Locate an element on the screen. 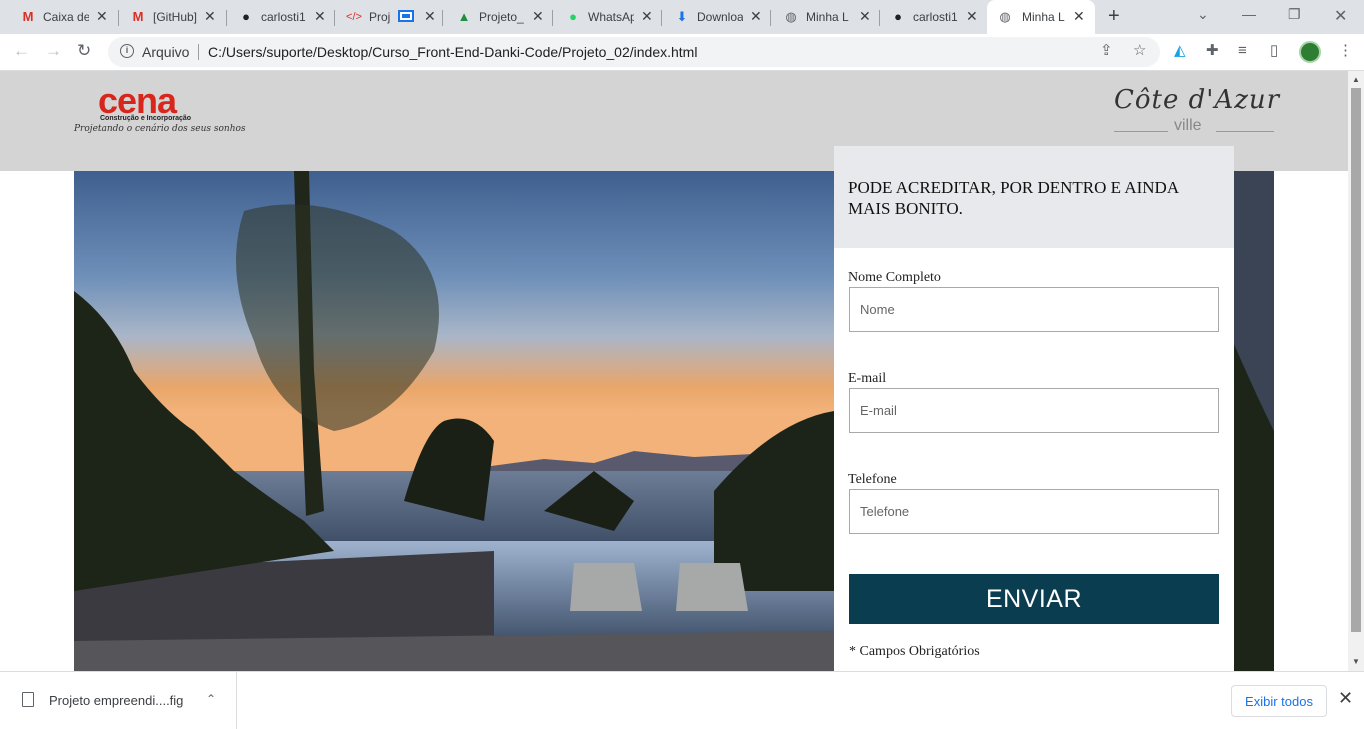 Image resolution: width=1364 pixels, height=729 pixels. menu-icon: ⋮ is located at coordinates (1345, 51).